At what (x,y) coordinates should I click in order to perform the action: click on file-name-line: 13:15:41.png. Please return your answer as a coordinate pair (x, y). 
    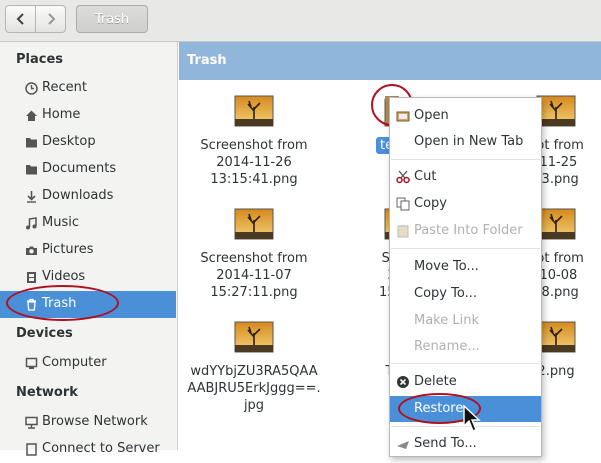
    Looking at the image, I should click on (254, 179).